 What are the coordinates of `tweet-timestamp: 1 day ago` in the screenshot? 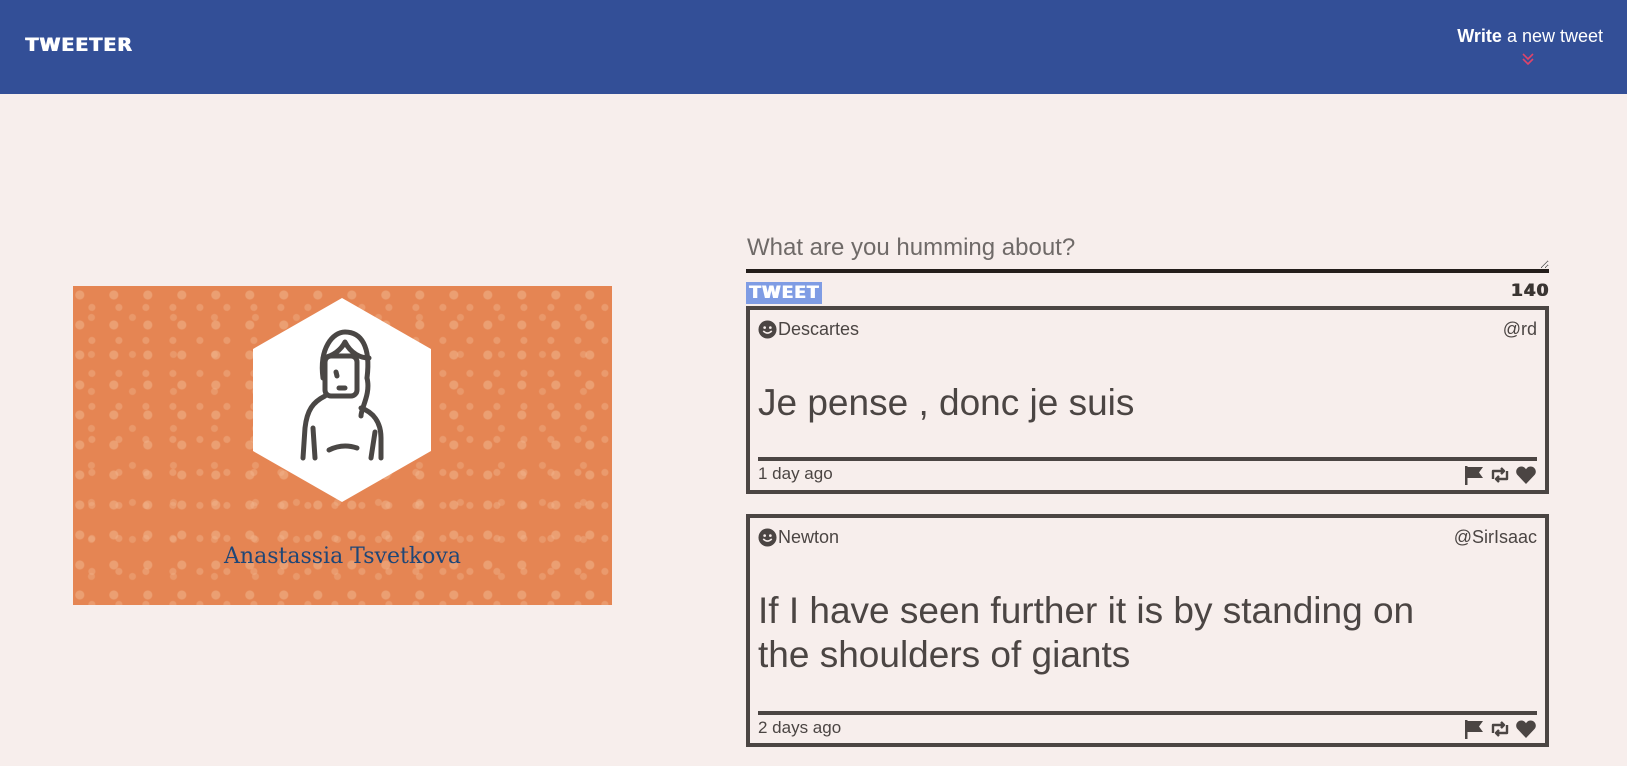 It's located at (795, 473).